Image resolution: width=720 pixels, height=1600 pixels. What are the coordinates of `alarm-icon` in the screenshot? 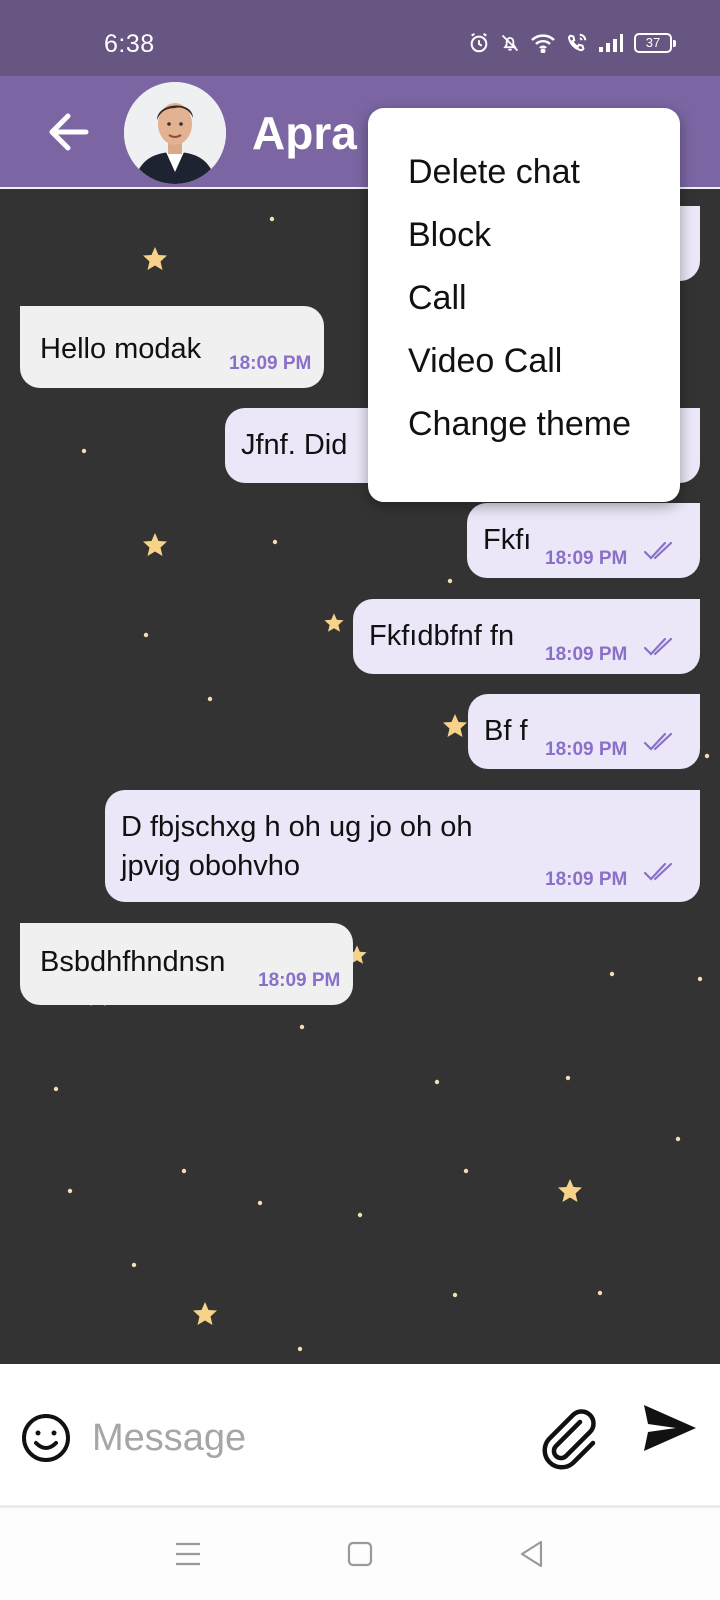 It's located at (479, 42).